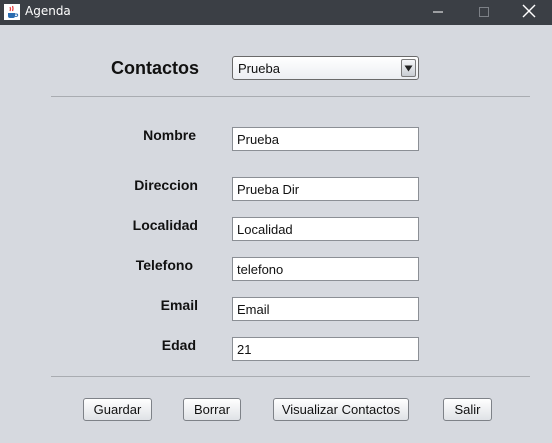 This screenshot has height=443, width=552. Describe the element at coordinates (325, 269) in the screenshot. I see `telefono-field` at that location.